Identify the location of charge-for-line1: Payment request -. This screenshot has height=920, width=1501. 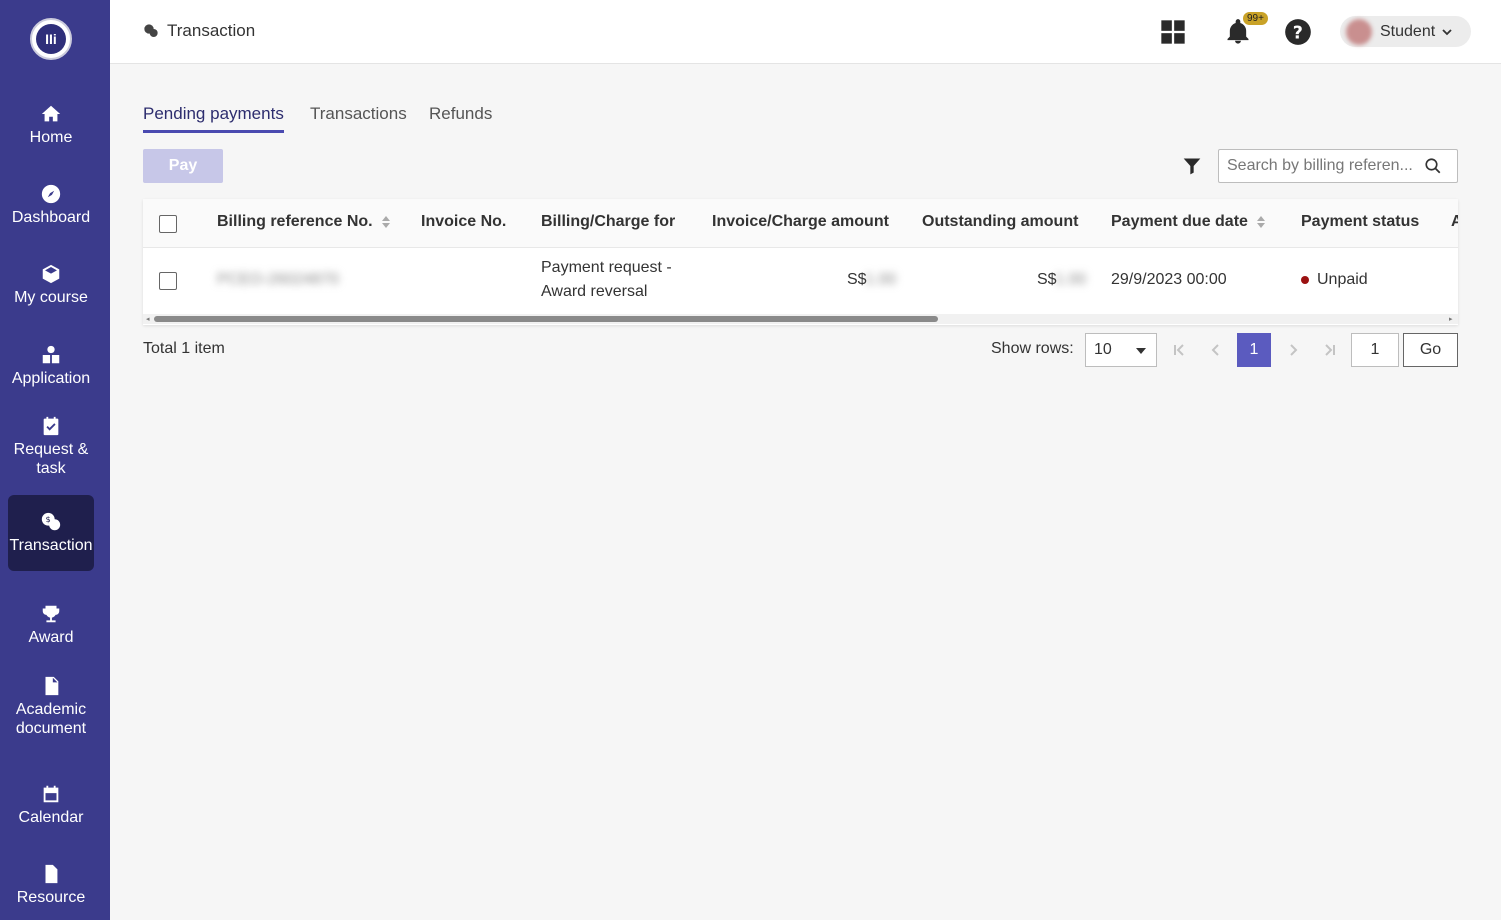
(606, 267).